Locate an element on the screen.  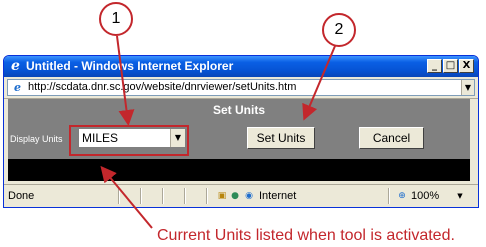
arrow-caption is located at coordinates (126, 197).